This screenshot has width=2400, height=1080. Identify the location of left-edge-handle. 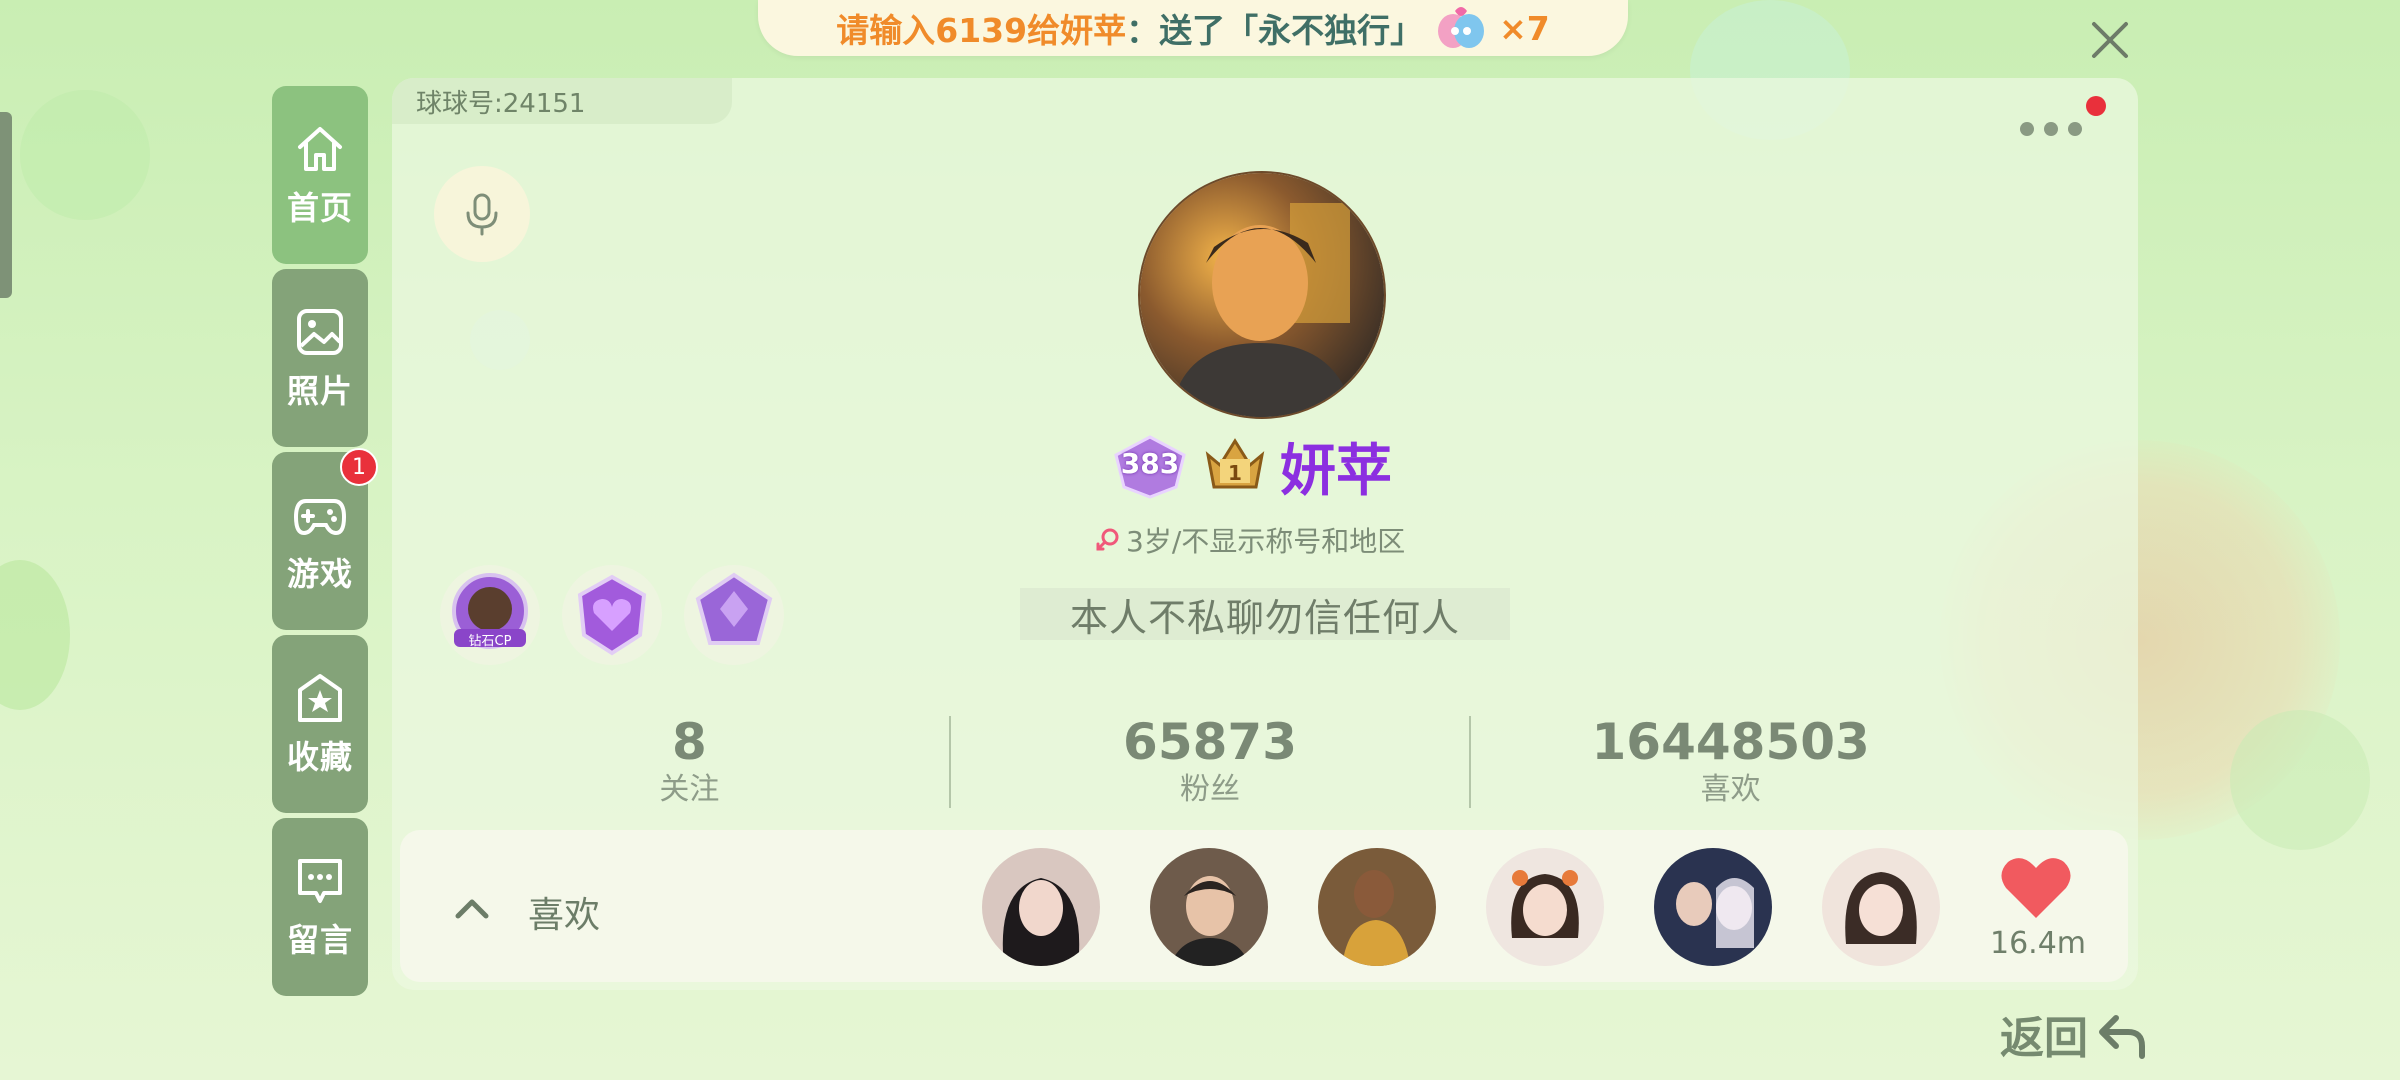
(6, 205).